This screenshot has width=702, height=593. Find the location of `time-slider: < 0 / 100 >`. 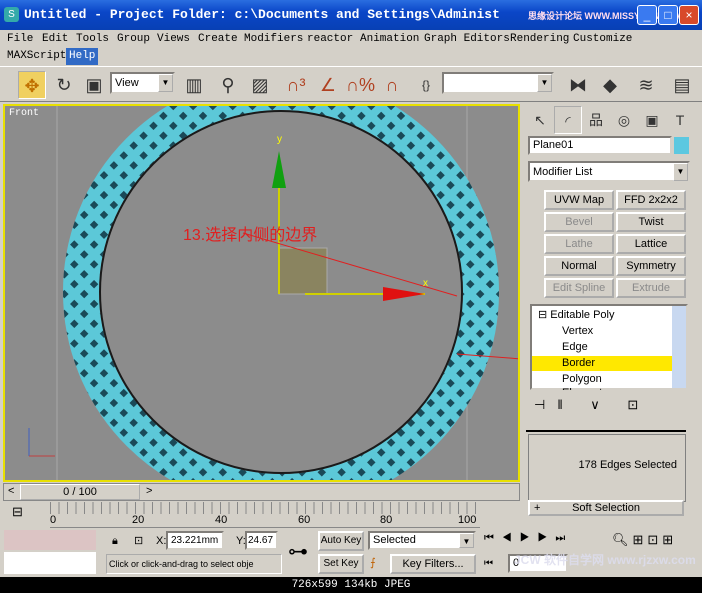

time-slider: < 0 / 100 > is located at coordinates (261, 492).